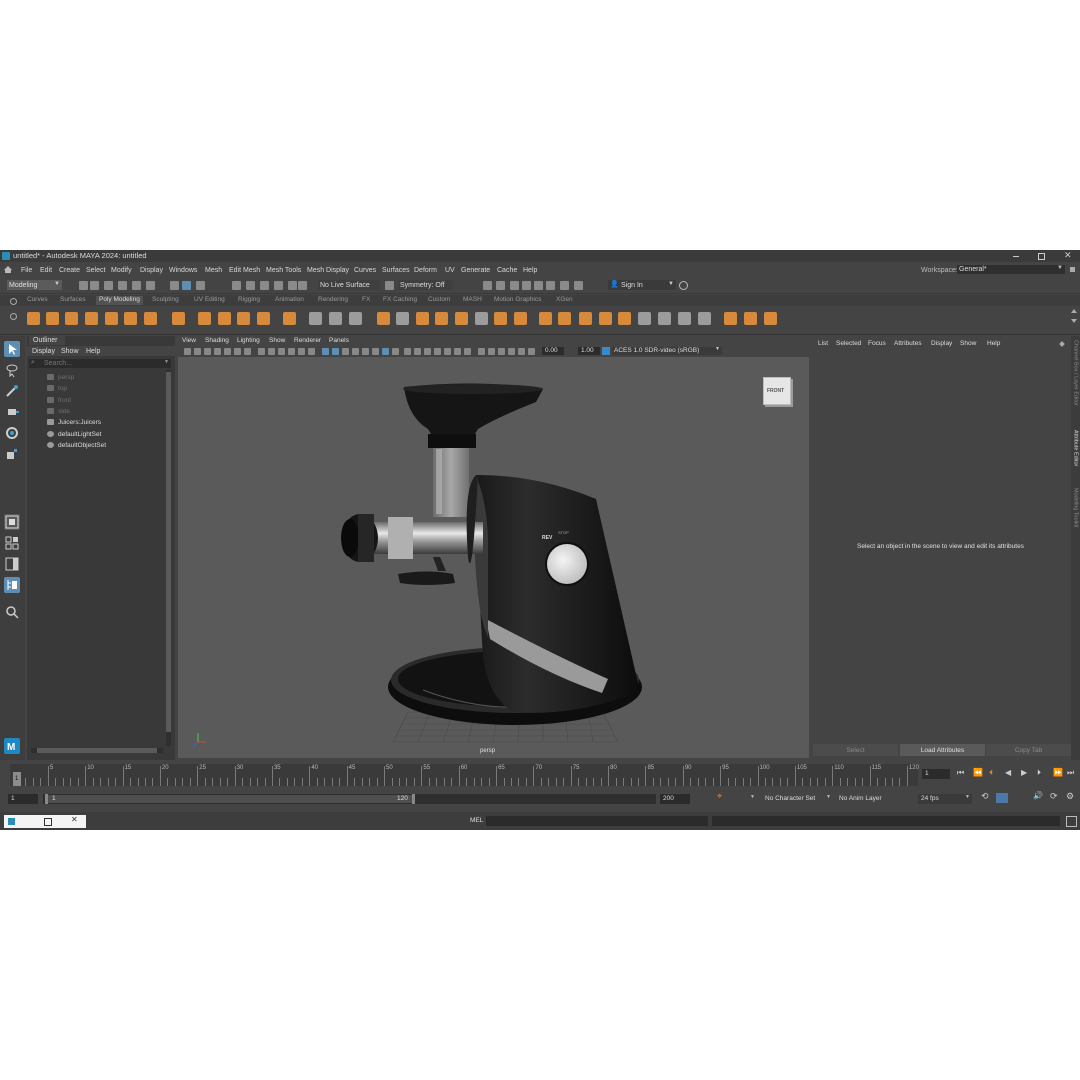  I want to click on viewport-menu-show: Show, so click(277, 340).